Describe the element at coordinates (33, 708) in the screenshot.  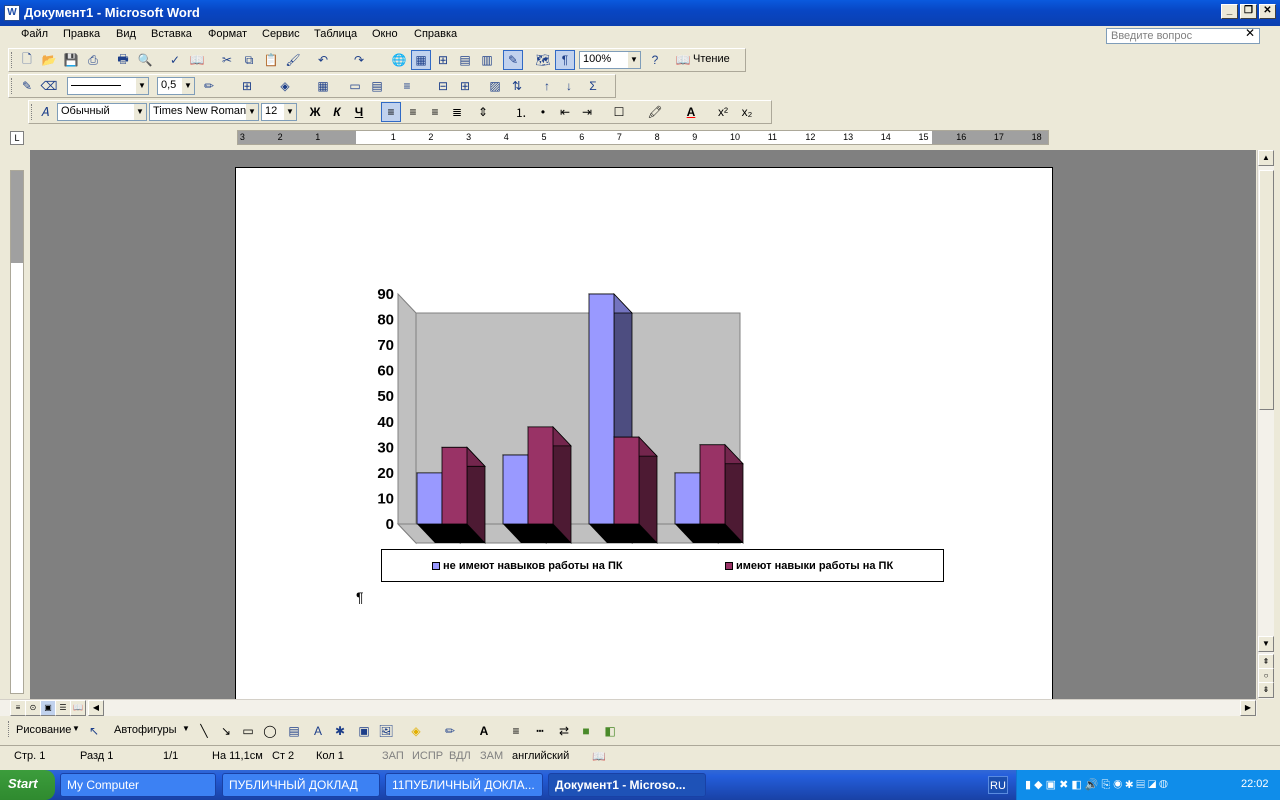
I see `web-view-button: ⊙` at that location.